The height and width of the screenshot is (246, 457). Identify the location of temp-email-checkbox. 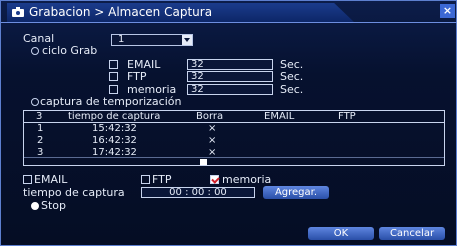
(27, 179).